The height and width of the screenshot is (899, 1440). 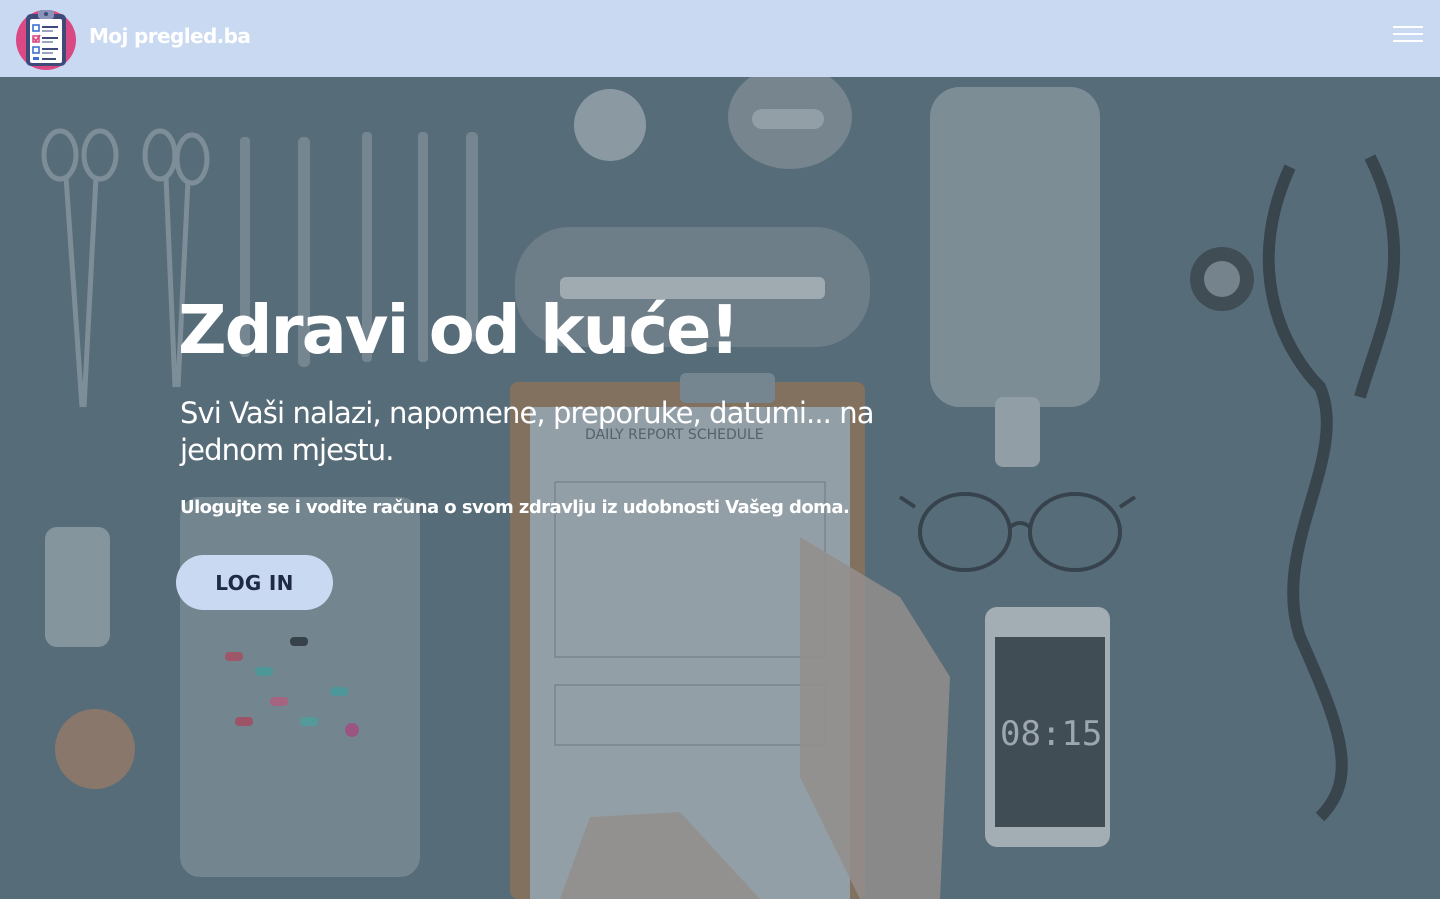 What do you see at coordinates (47, 38) in the screenshot?
I see `clipboard-checklist-icon` at bounding box center [47, 38].